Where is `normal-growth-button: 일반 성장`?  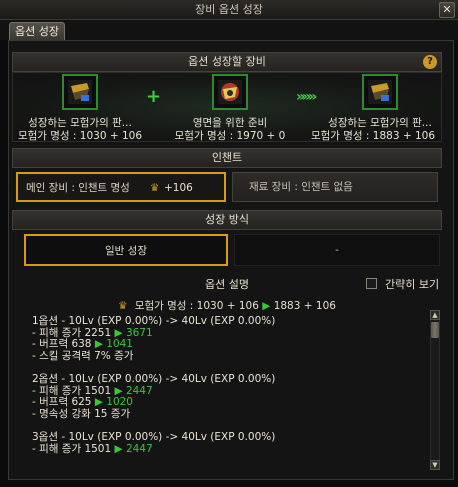 normal-growth-button: 일반 성장 is located at coordinates (126, 250).